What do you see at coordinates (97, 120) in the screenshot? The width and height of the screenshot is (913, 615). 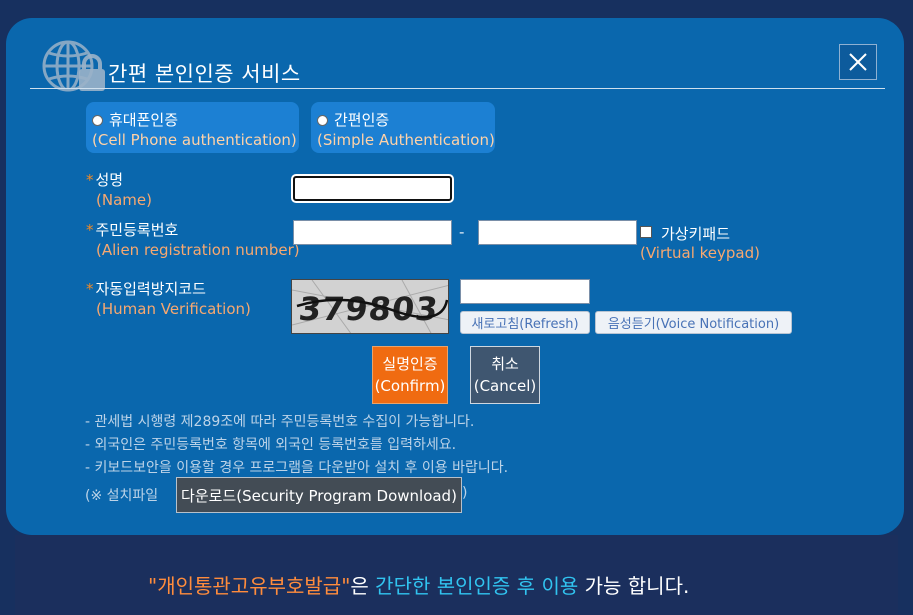 I see `radio-cellphone` at bounding box center [97, 120].